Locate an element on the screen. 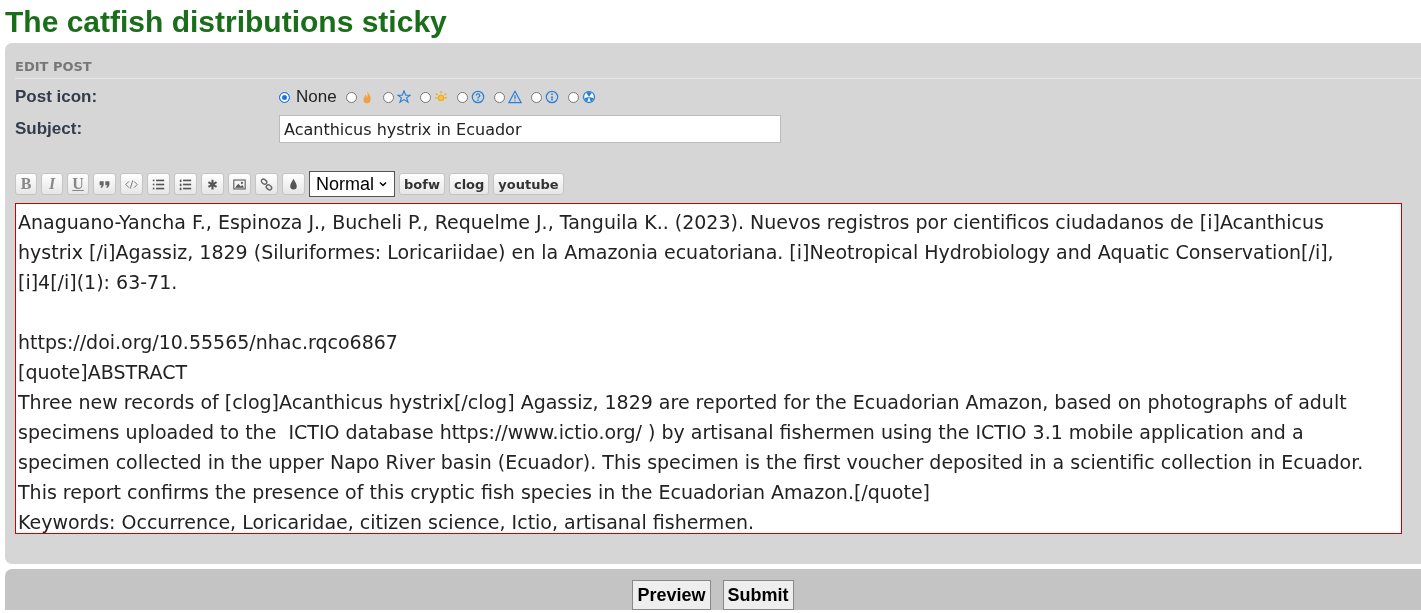  warning-icon is located at coordinates (514, 97).